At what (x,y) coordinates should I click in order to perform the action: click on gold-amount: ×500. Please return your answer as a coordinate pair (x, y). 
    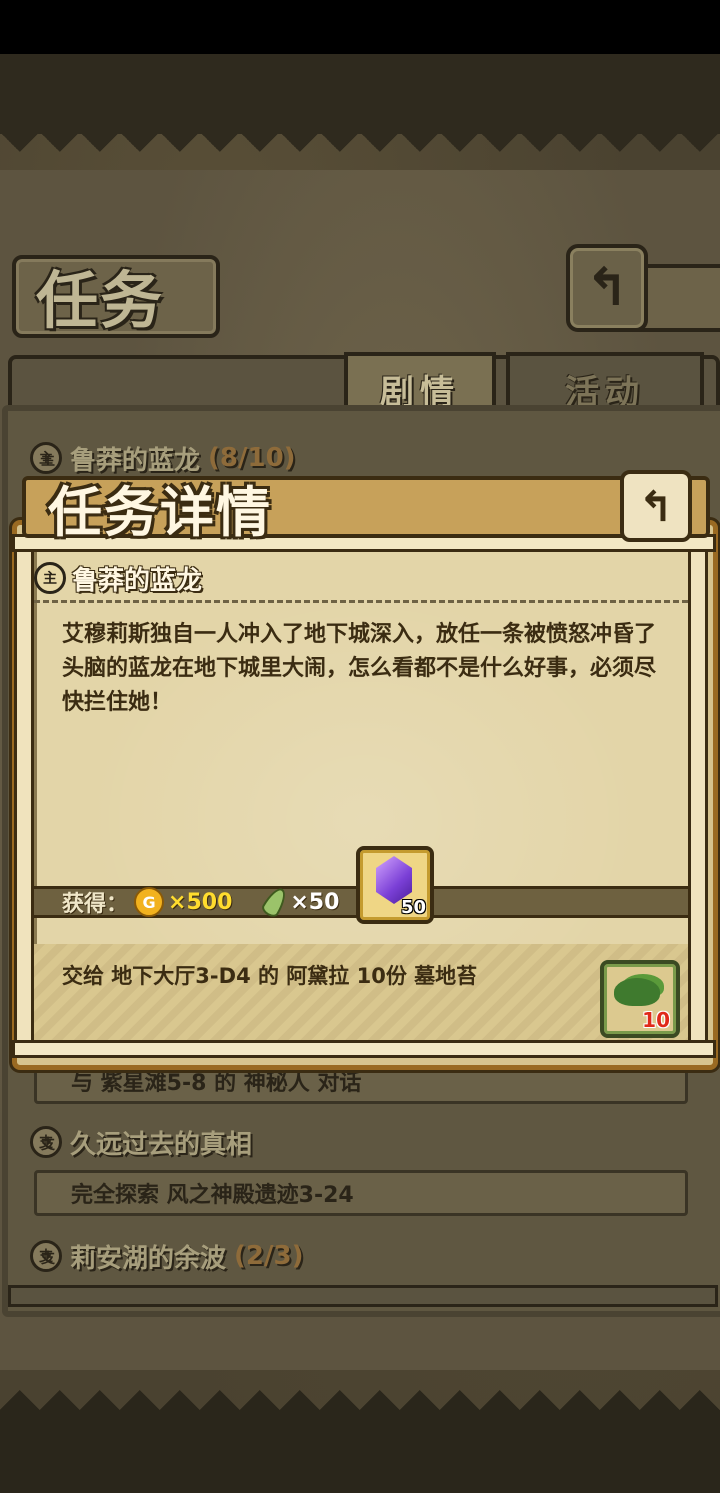
    Looking at the image, I should click on (200, 902).